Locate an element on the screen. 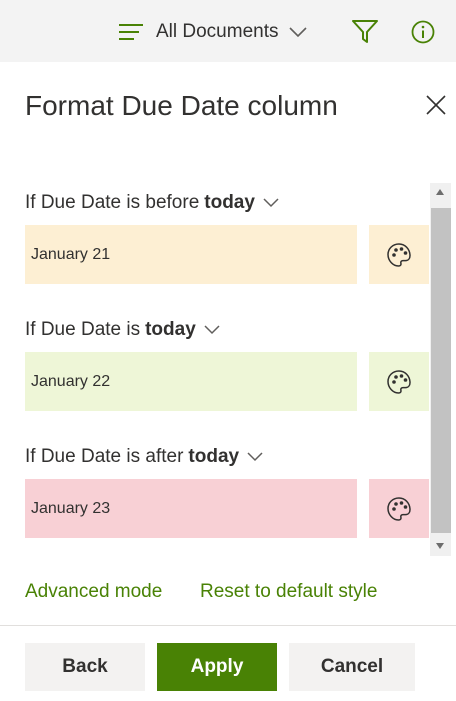 This screenshot has height=701, width=456. back-button: Back is located at coordinates (85, 667).